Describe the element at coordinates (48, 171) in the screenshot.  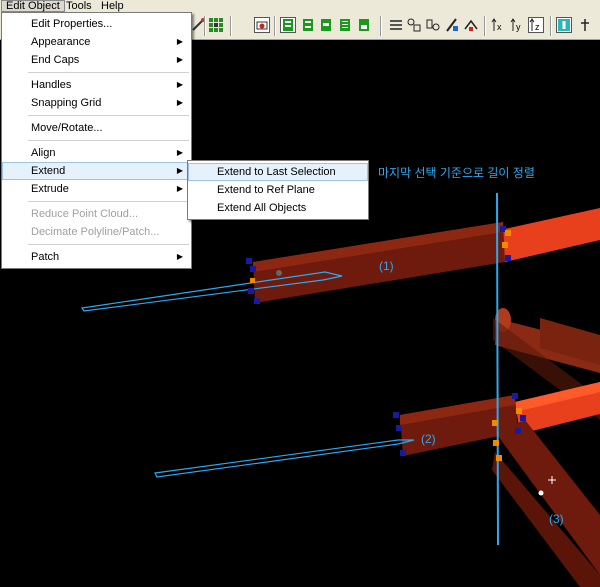
I see `menu-item-label: Extend` at that location.